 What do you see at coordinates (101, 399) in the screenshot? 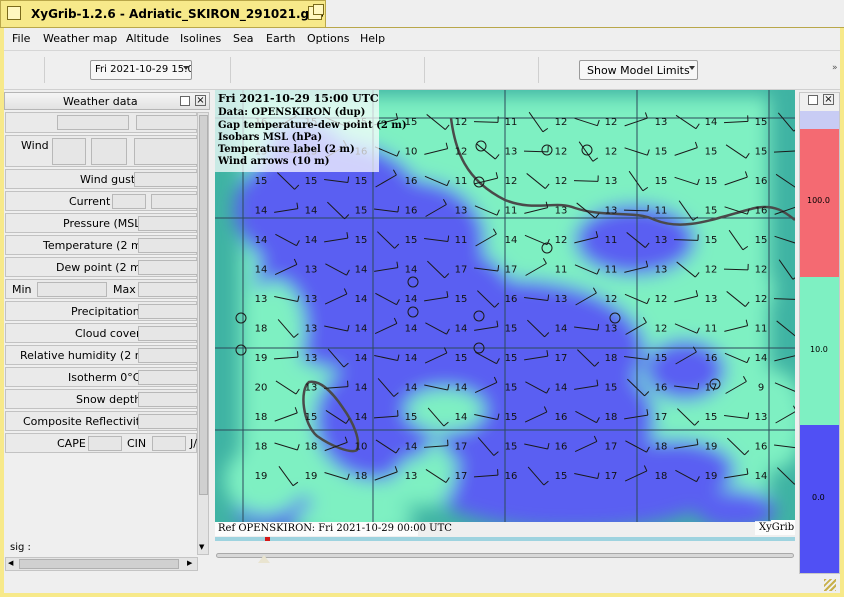
I see `data-row-snow-depth: Snow depth` at bounding box center [101, 399].